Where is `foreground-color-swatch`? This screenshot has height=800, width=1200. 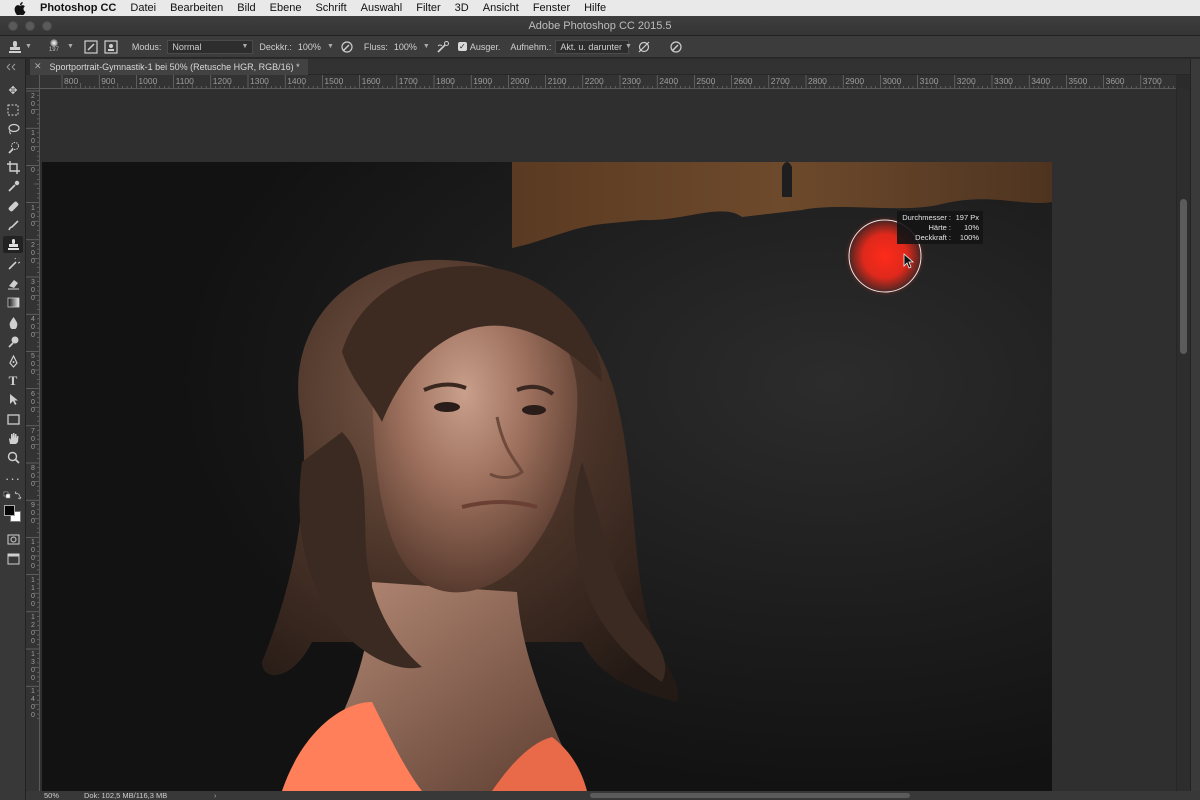 foreground-color-swatch is located at coordinates (9, 510).